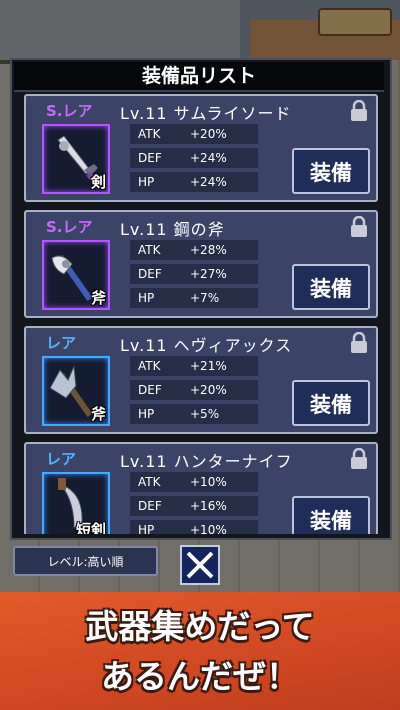 The width and height of the screenshot is (400, 710). I want to click on stat-row: DEF +16%, so click(194, 506).